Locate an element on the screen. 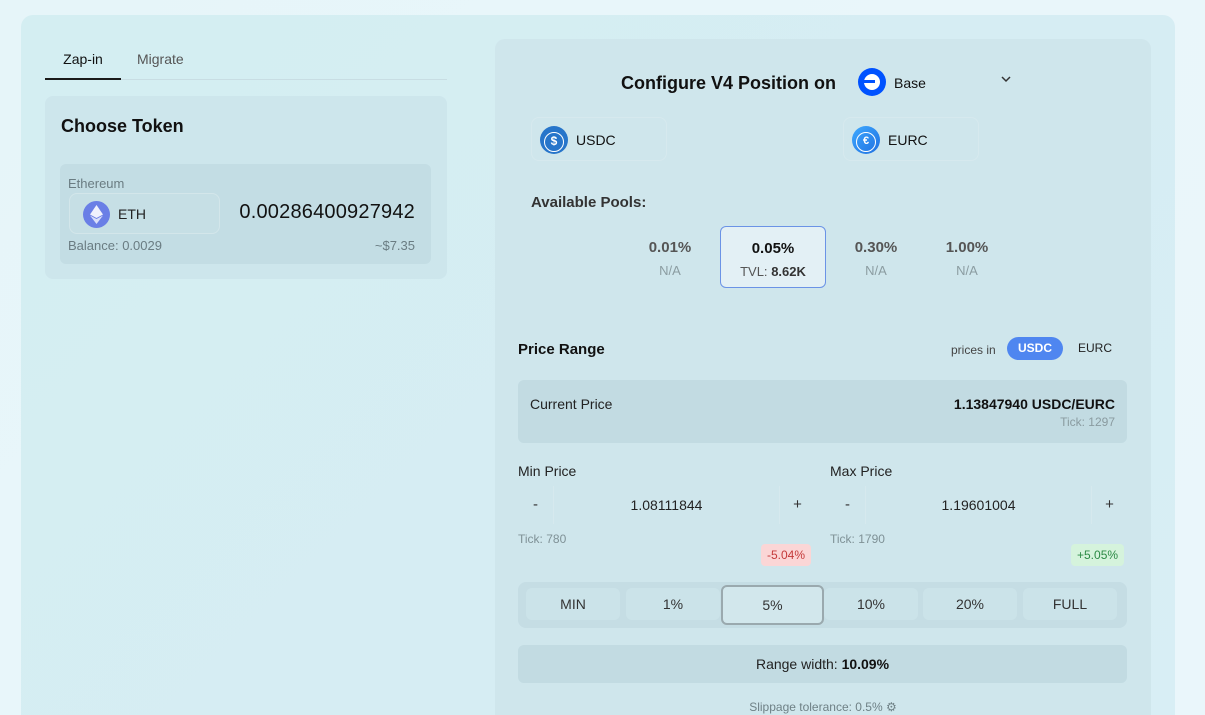 The image size is (1205, 715). current-price-value: 1.13847940 USDC/EURC is located at coordinates (1034, 404).